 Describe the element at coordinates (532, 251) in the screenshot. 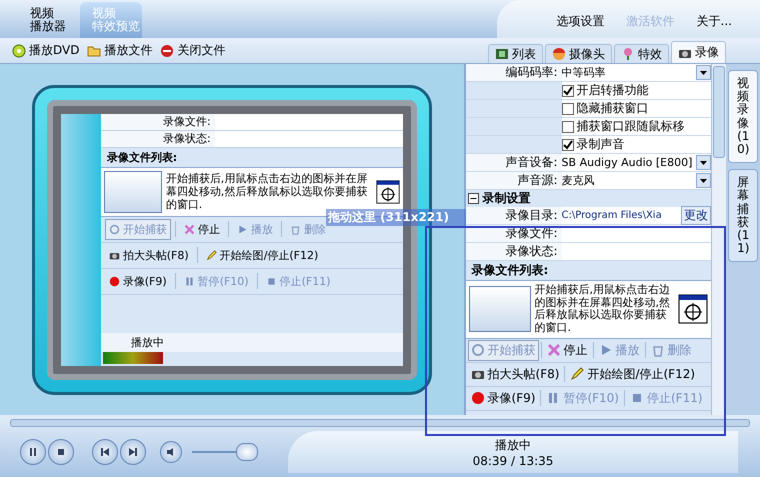

I see `setting-label: 录像状态:` at that location.